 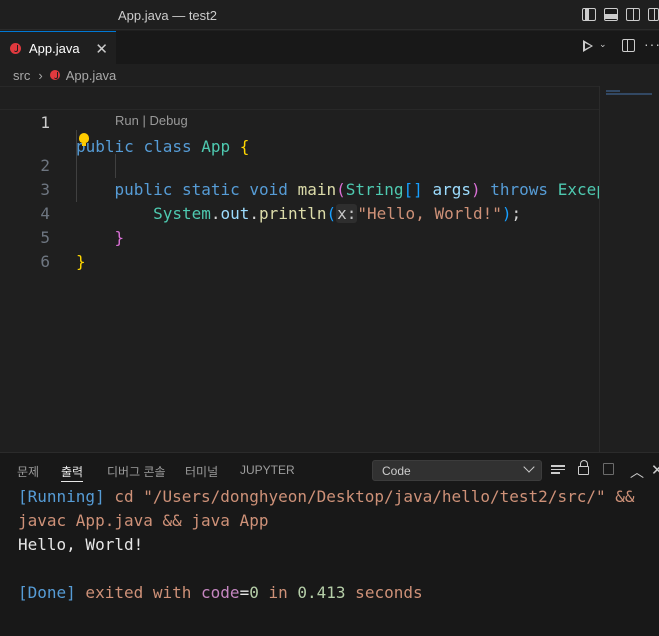 I want to click on equals: =, so click(x=244, y=592).